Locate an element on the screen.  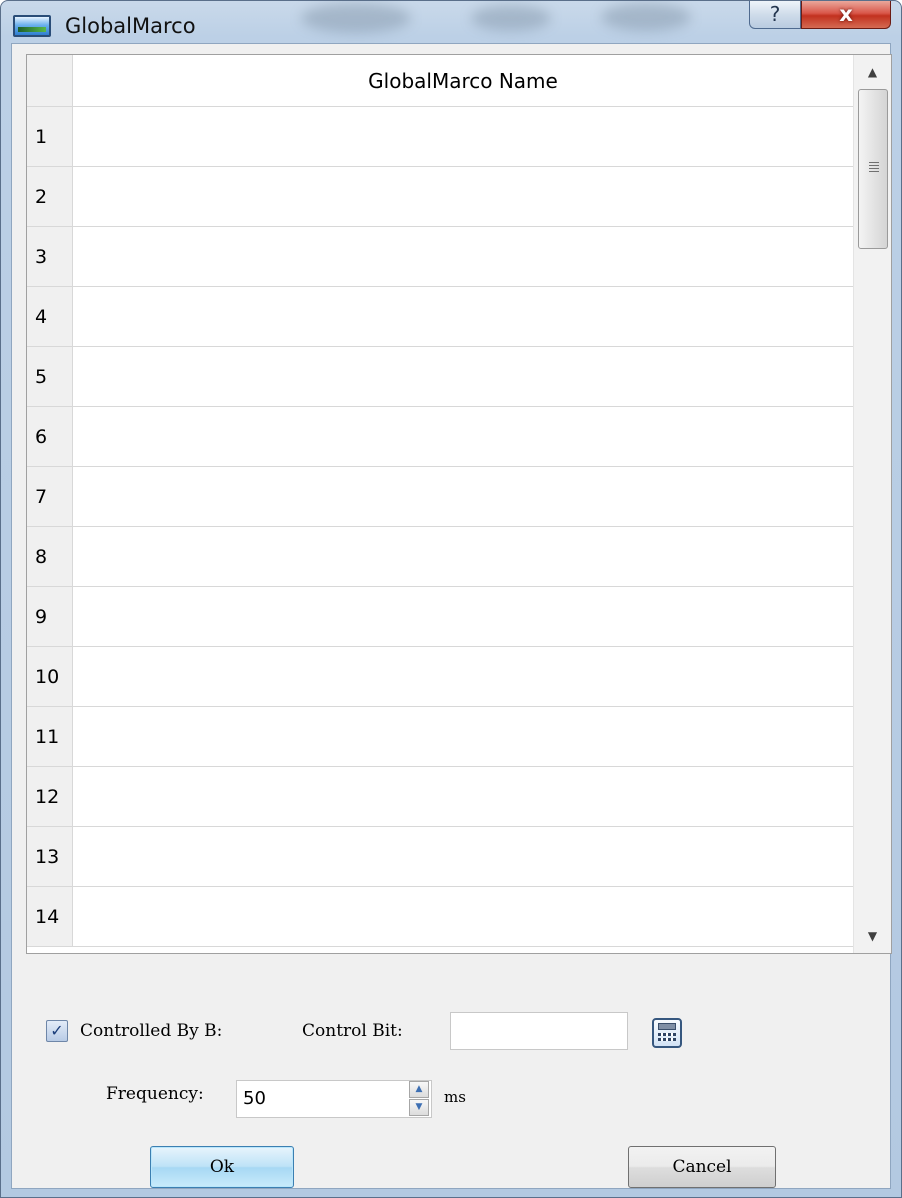
row-number-header: 2 is located at coordinates (50, 197).